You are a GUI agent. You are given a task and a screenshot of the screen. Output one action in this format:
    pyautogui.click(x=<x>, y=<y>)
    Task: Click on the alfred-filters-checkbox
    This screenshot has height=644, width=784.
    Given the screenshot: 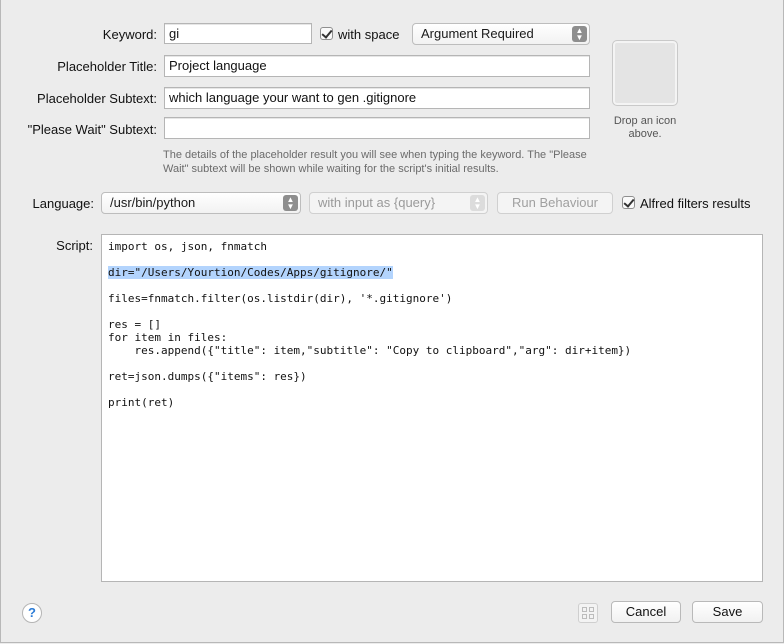 What is the action you would take?
    pyautogui.click(x=628, y=202)
    